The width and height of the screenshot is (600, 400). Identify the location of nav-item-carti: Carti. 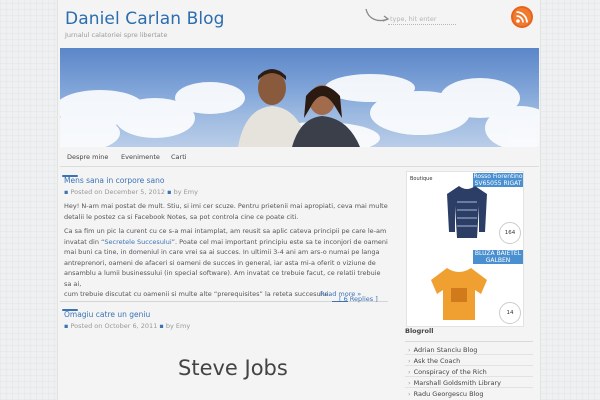
(179, 157).